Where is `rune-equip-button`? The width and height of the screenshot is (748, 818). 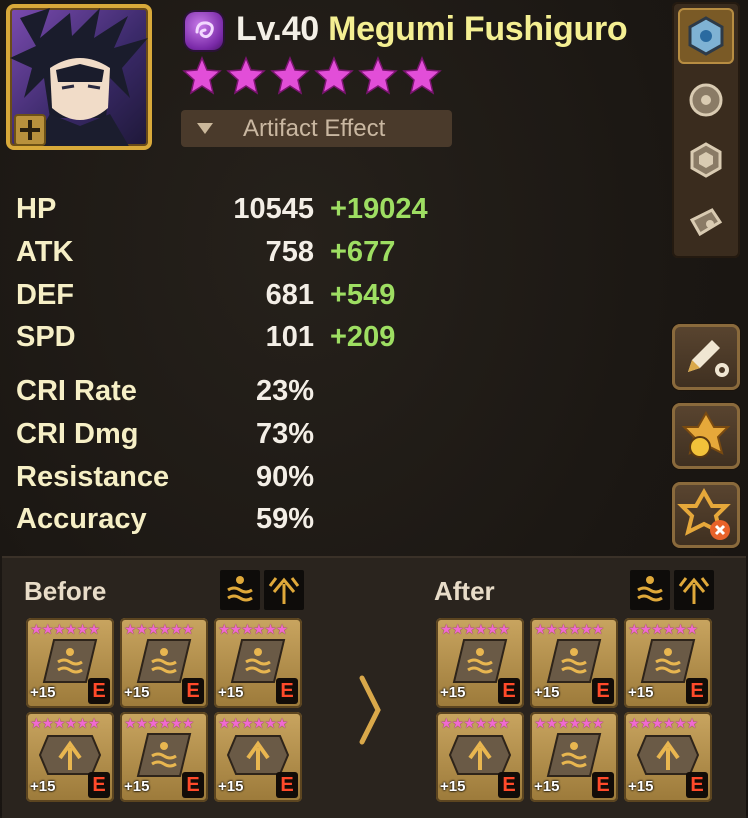
rune-equip-button is located at coordinates (706, 436).